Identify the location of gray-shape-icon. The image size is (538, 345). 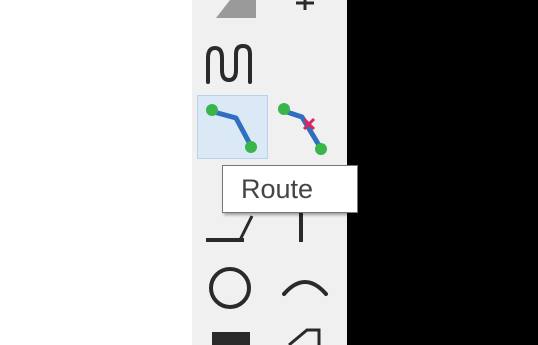
(236, 9).